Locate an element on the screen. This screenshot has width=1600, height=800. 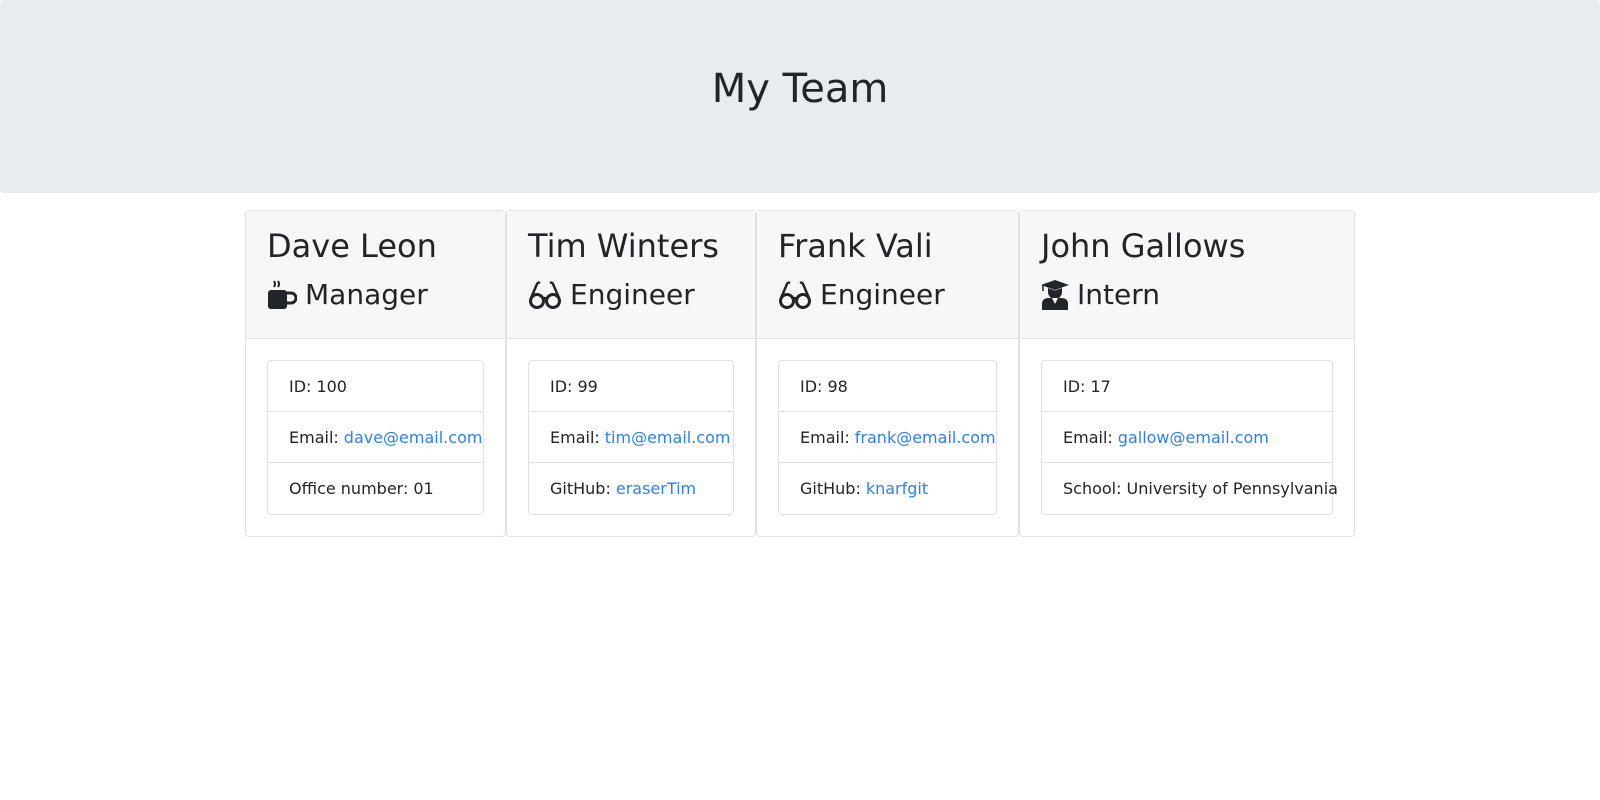
office-number-label: Office number: is located at coordinates (349, 488).